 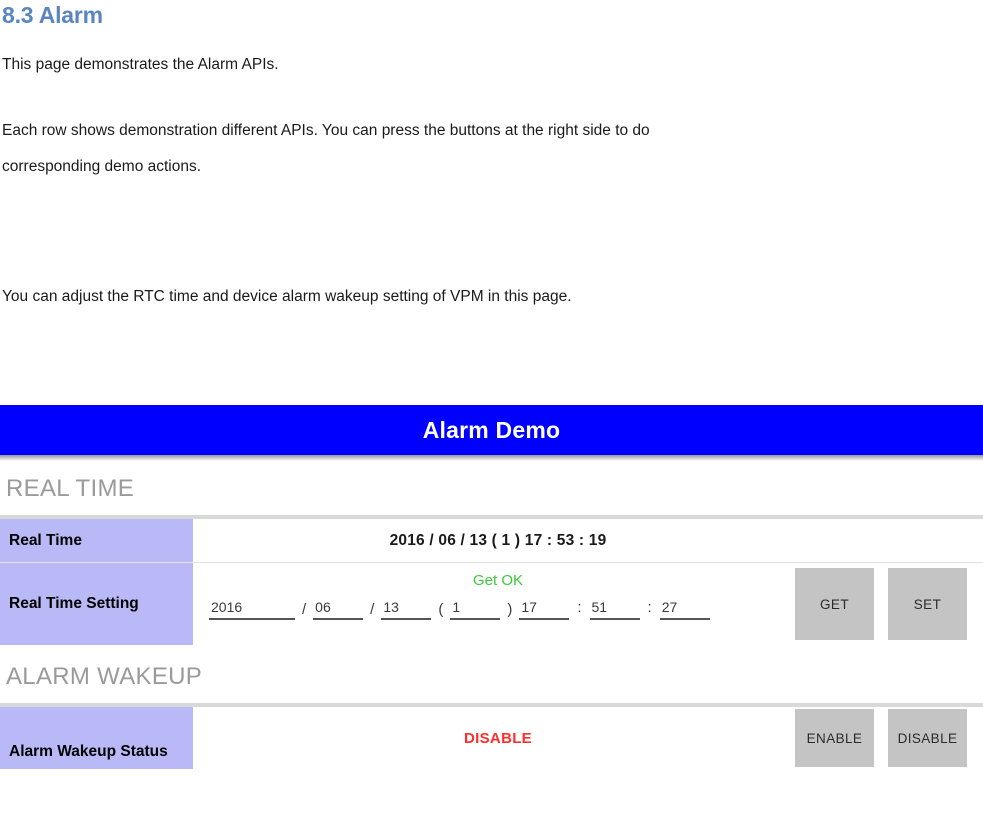 What do you see at coordinates (102, 166) in the screenshot?
I see `description-paragraph-line2: corresponding demo actions.` at bounding box center [102, 166].